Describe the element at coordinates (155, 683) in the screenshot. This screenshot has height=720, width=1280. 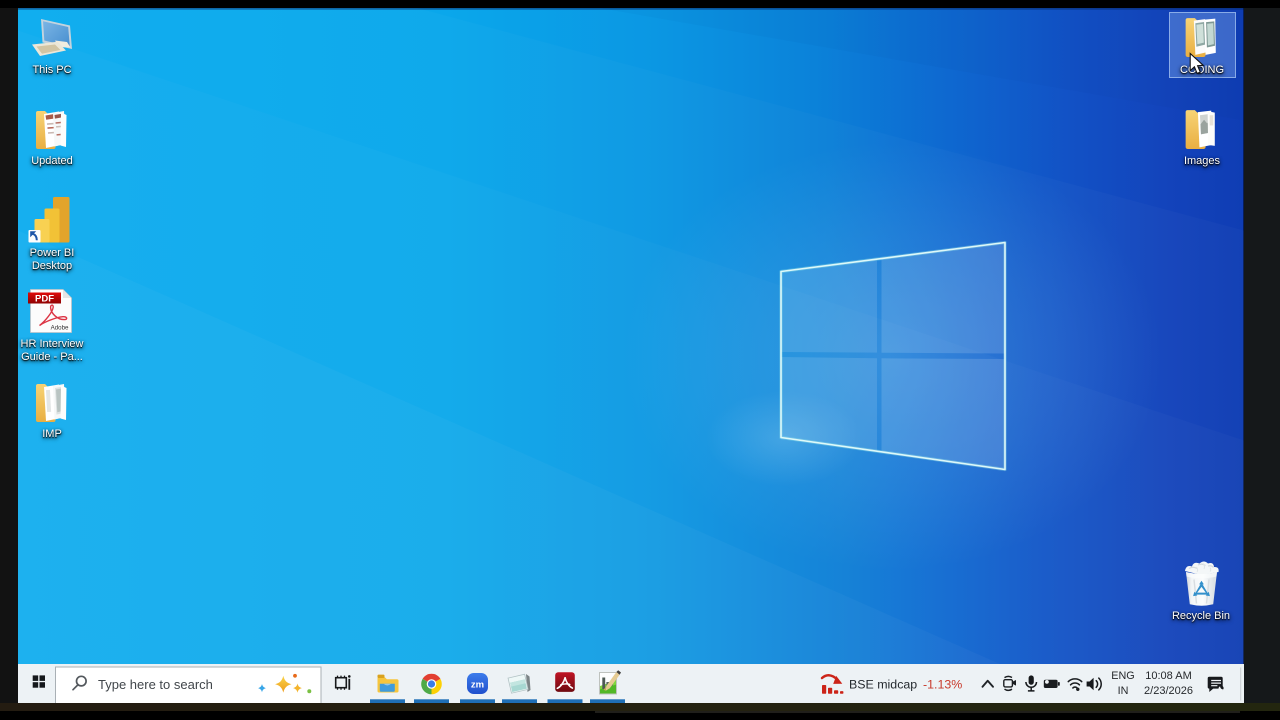
I see `svg-text: Type here to search` at that location.